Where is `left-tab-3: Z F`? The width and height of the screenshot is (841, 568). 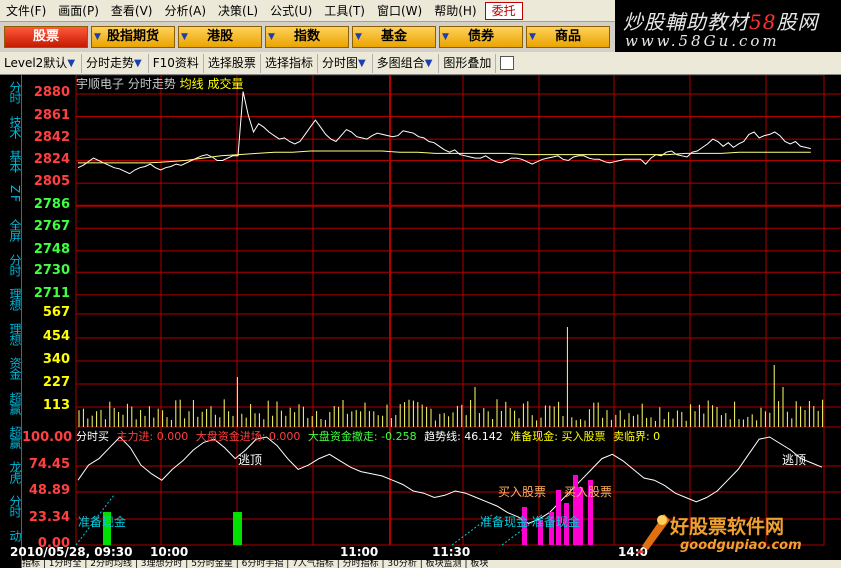
left-tab-3: Z F is located at coordinates (11, 193).